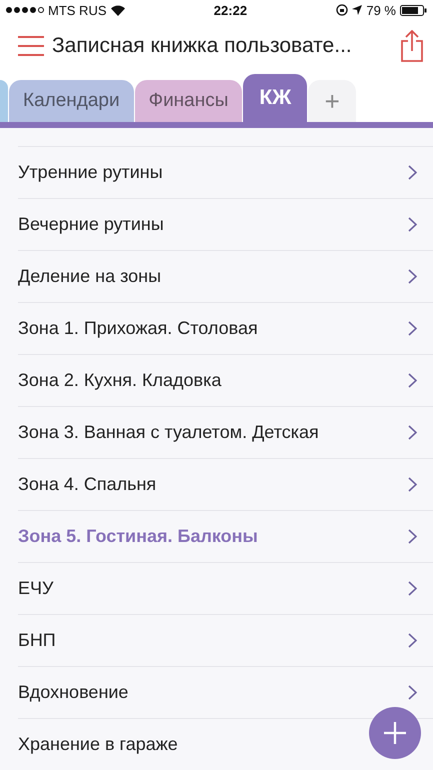  What do you see at coordinates (413, 10) in the screenshot?
I see `battery-icon` at bounding box center [413, 10].